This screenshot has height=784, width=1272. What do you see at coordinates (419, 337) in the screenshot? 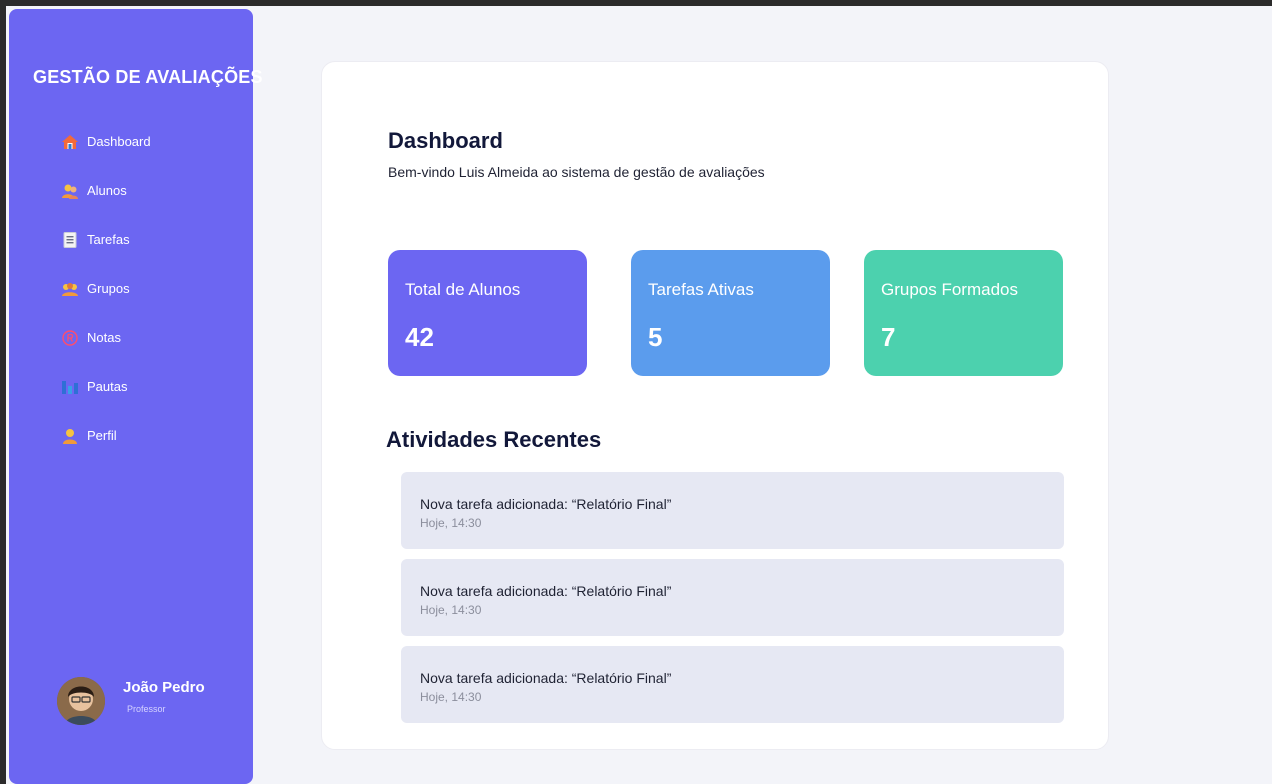
I see `stat-value: 42` at bounding box center [419, 337].